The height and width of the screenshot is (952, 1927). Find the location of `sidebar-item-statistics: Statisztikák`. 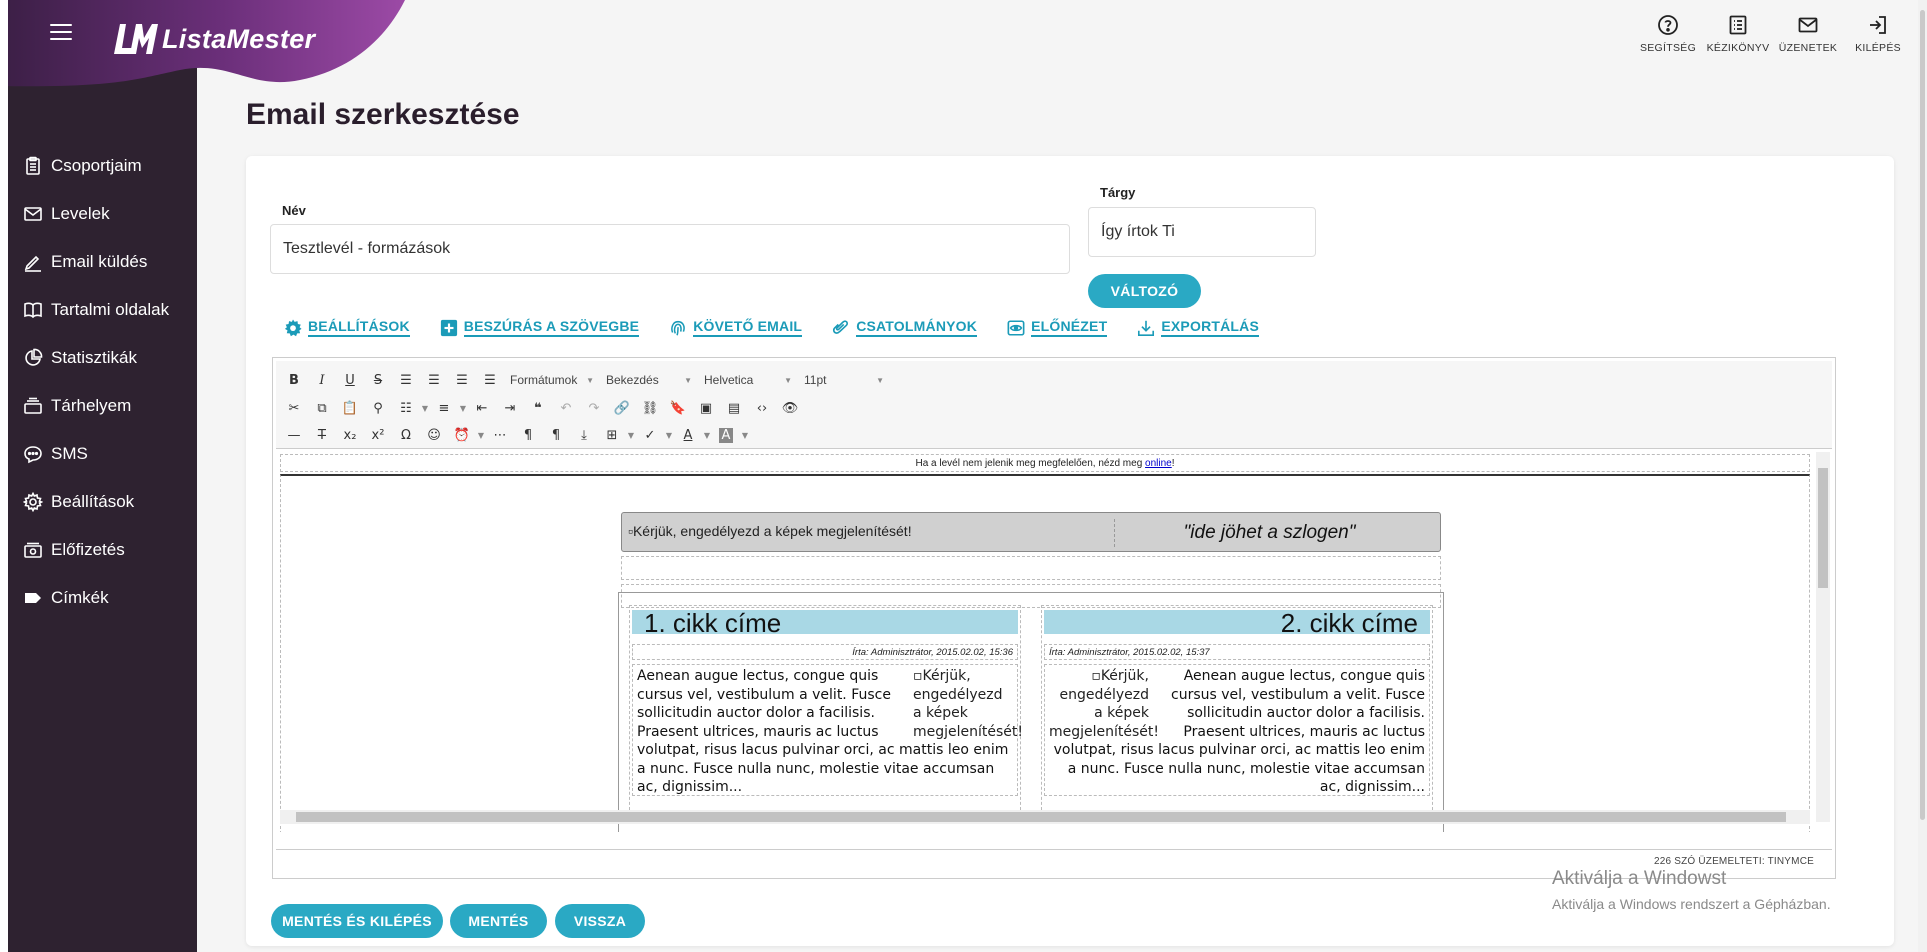

sidebar-item-statistics: Statisztikák is located at coordinates (98, 358).